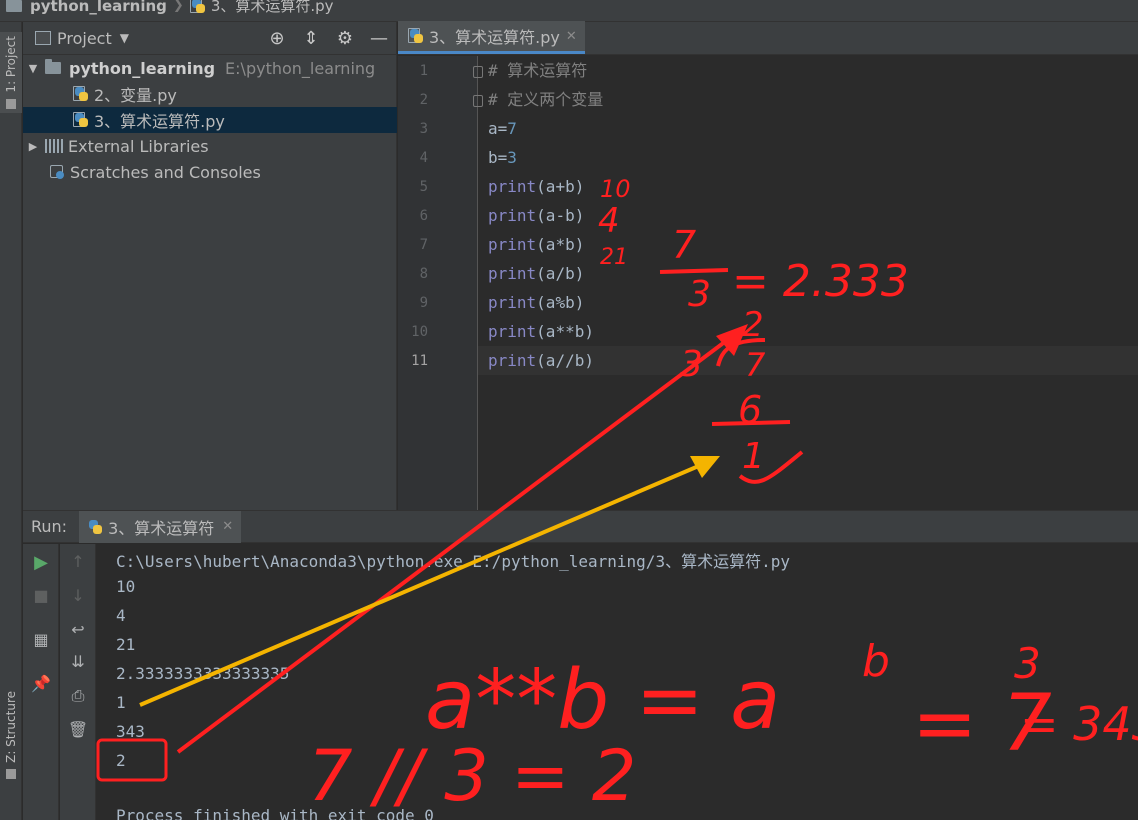  Describe the element at coordinates (41, 639) in the screenshot. I see `layout-icon: ▦` at that location.